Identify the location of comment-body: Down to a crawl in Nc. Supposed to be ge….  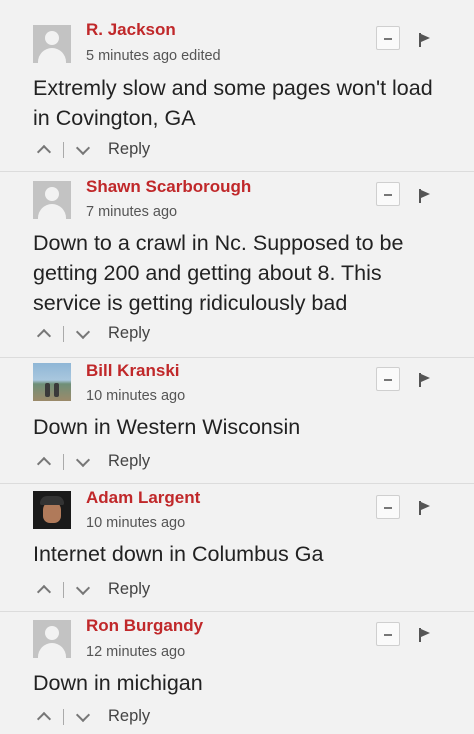
(218, 273).